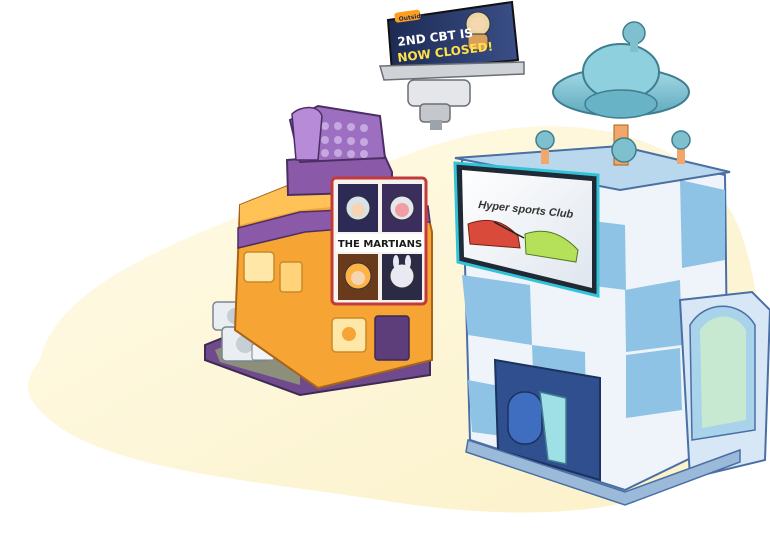 The width and height of the screenshot is (770, 541). I want to click on martians-sign-title: THE MARTIANS, so click(380, 244).